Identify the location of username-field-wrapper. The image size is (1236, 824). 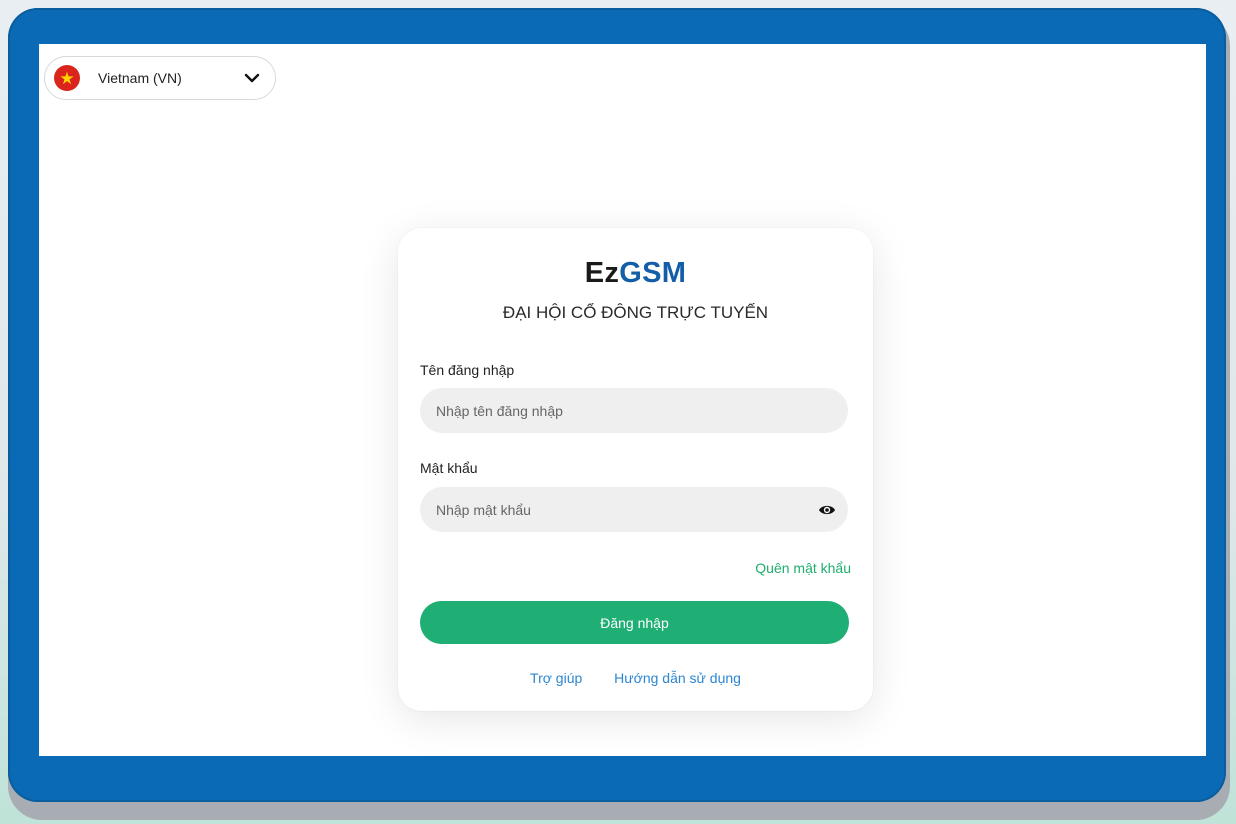
(634, 410).